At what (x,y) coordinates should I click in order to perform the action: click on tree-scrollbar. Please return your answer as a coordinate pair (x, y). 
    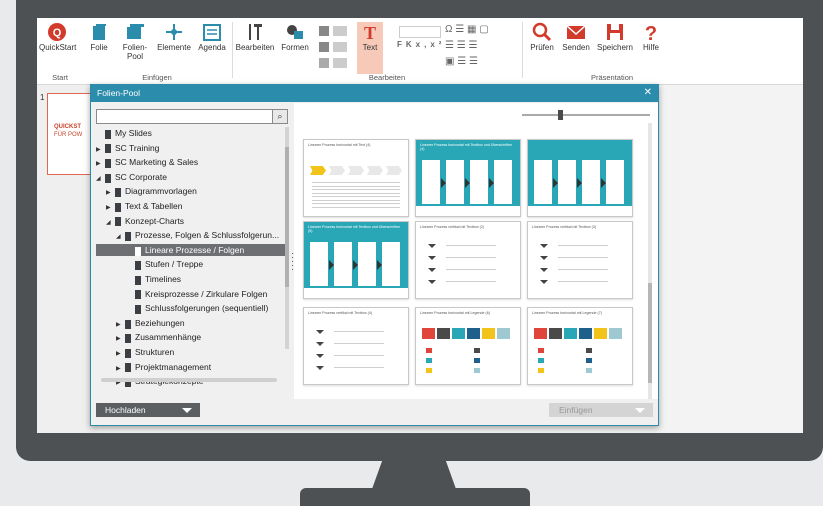
    Looking at the image, I should click on (287, 238).